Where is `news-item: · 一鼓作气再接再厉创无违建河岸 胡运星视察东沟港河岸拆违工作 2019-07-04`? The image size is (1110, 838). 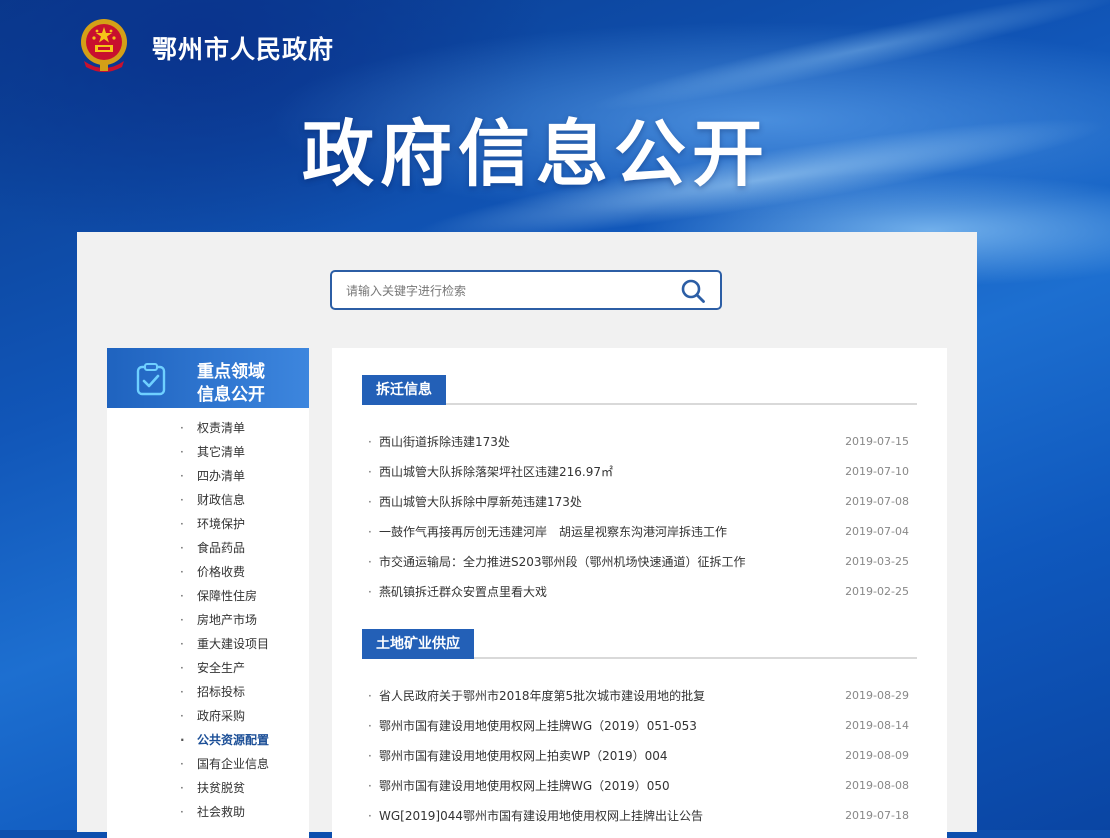 news-item: · 一鼓作气再接再厉创无违建河岸 胡运星视察东沟港河岸拆违工作 2019-07-04 is located at coordinates (639, 532).